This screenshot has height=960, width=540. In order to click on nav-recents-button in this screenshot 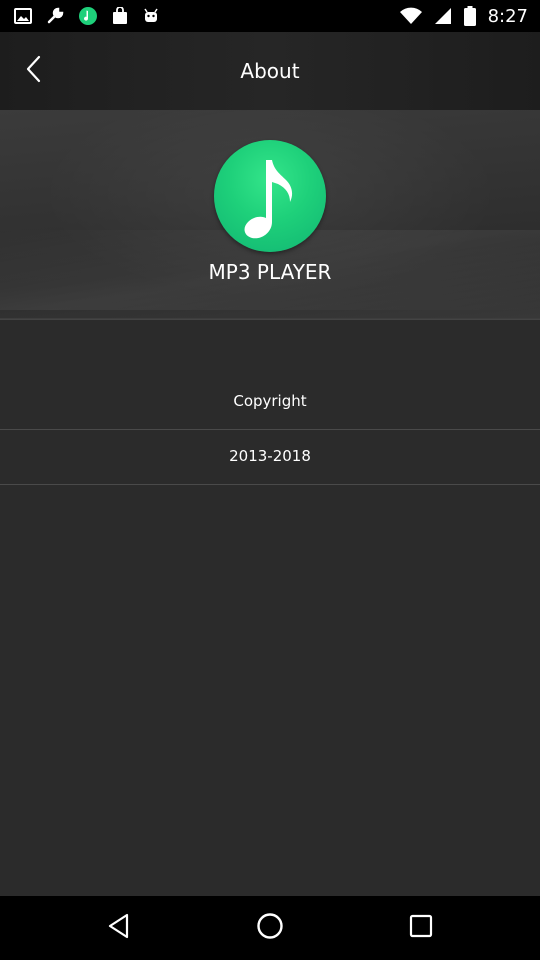, I will do `click(421, 928)`.